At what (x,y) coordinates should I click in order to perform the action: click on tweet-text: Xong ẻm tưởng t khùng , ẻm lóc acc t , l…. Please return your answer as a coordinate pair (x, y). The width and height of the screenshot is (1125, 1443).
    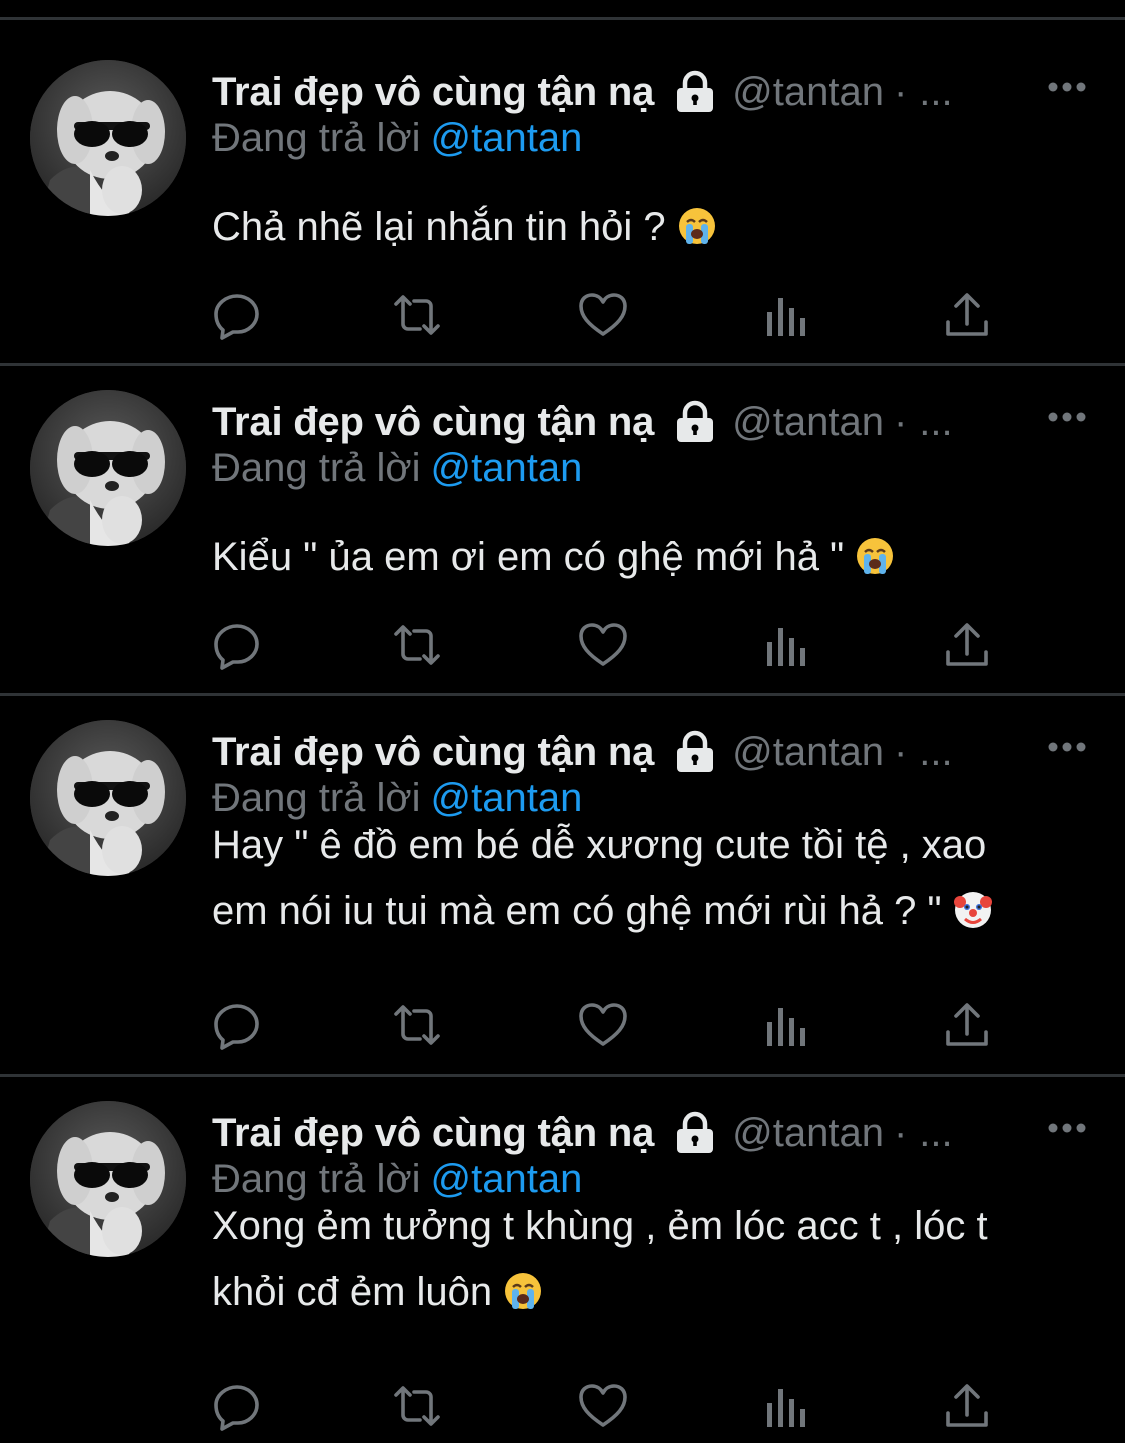
    Looking at the image, I should click on (652, 1259).